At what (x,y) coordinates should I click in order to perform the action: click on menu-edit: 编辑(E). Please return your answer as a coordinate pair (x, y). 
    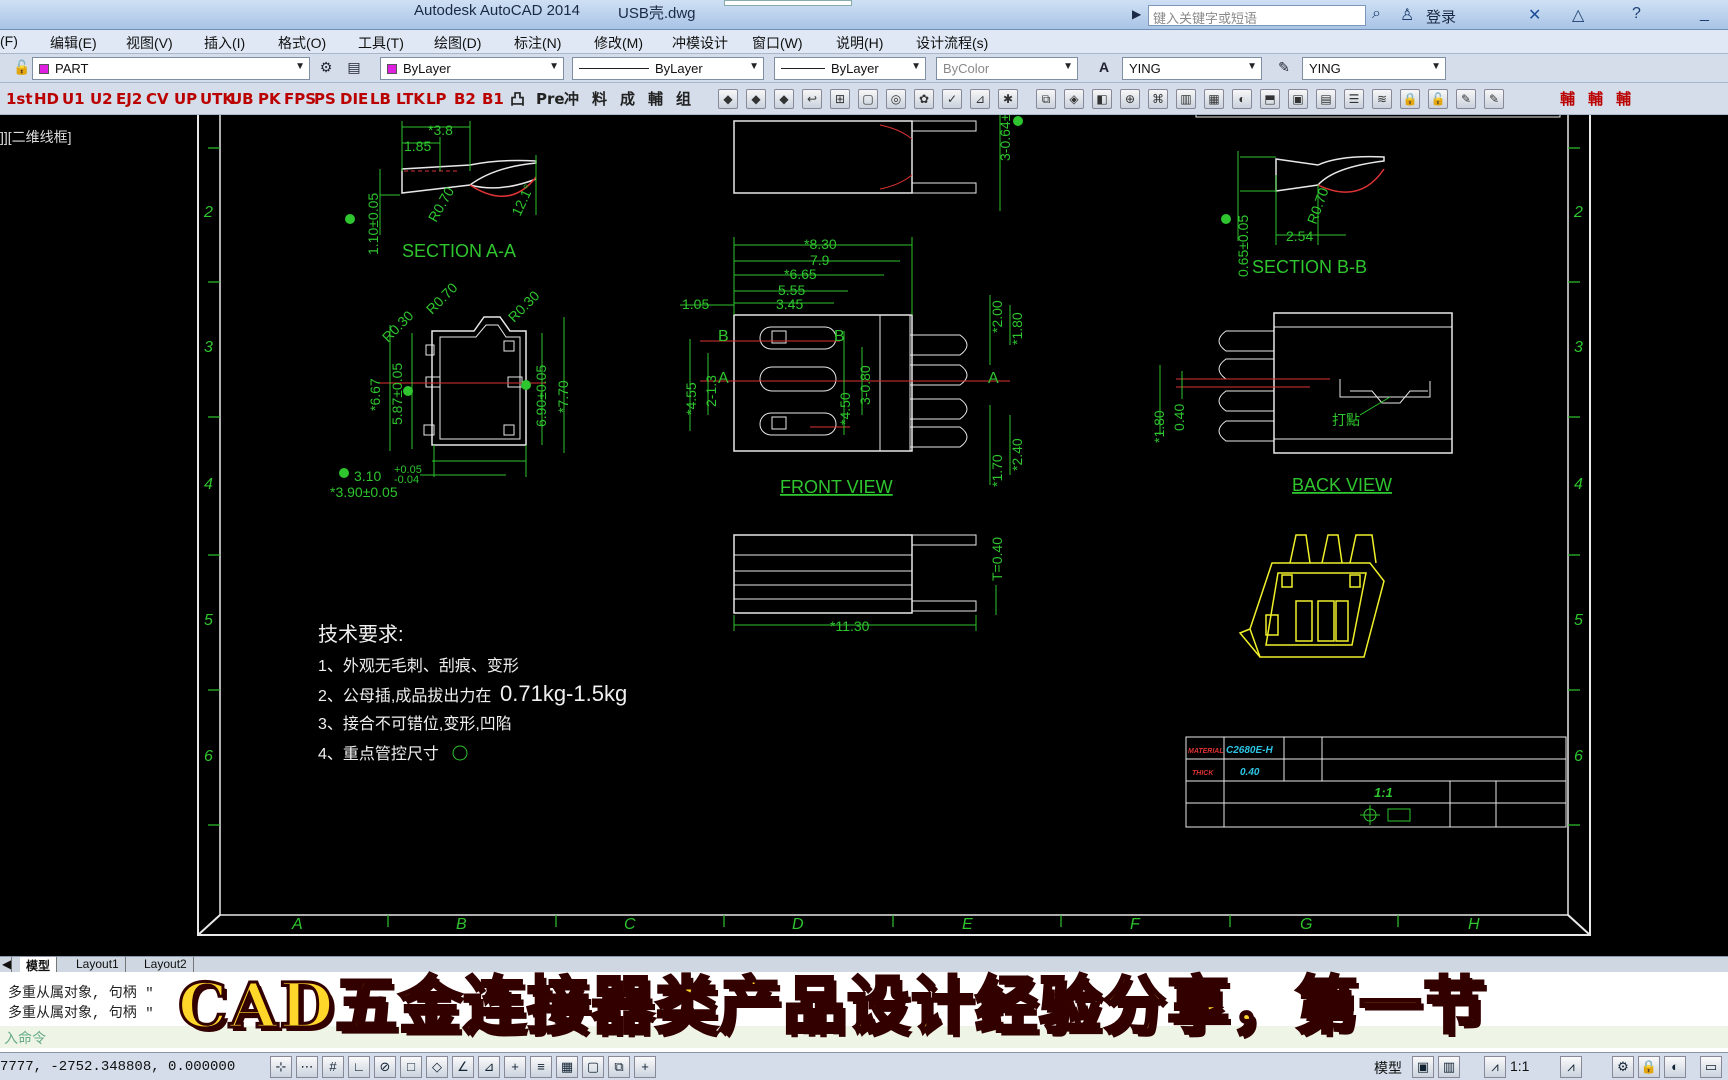
    Looking at the image, I should click on (73, 43).